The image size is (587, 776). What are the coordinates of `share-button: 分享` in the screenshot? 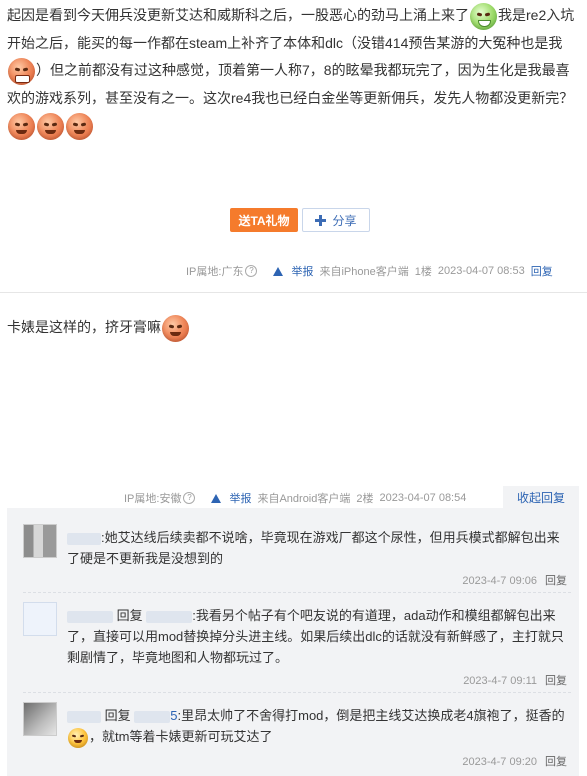 It's located at (336, 220).